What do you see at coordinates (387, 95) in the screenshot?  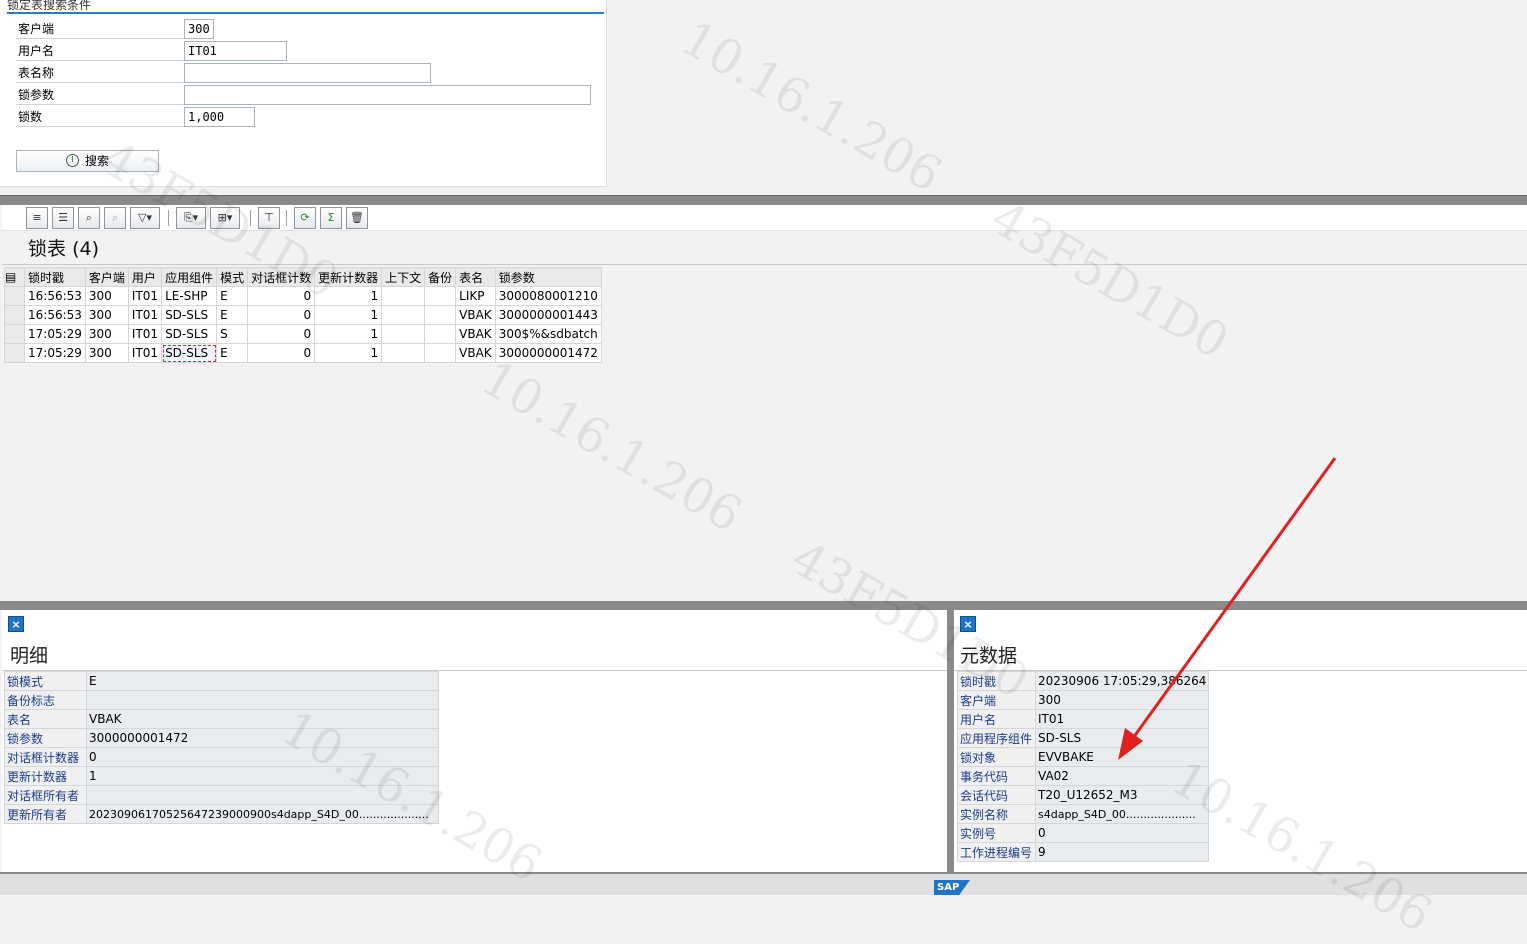 I see `lock-arg-input` at bounding box center [387, 95].